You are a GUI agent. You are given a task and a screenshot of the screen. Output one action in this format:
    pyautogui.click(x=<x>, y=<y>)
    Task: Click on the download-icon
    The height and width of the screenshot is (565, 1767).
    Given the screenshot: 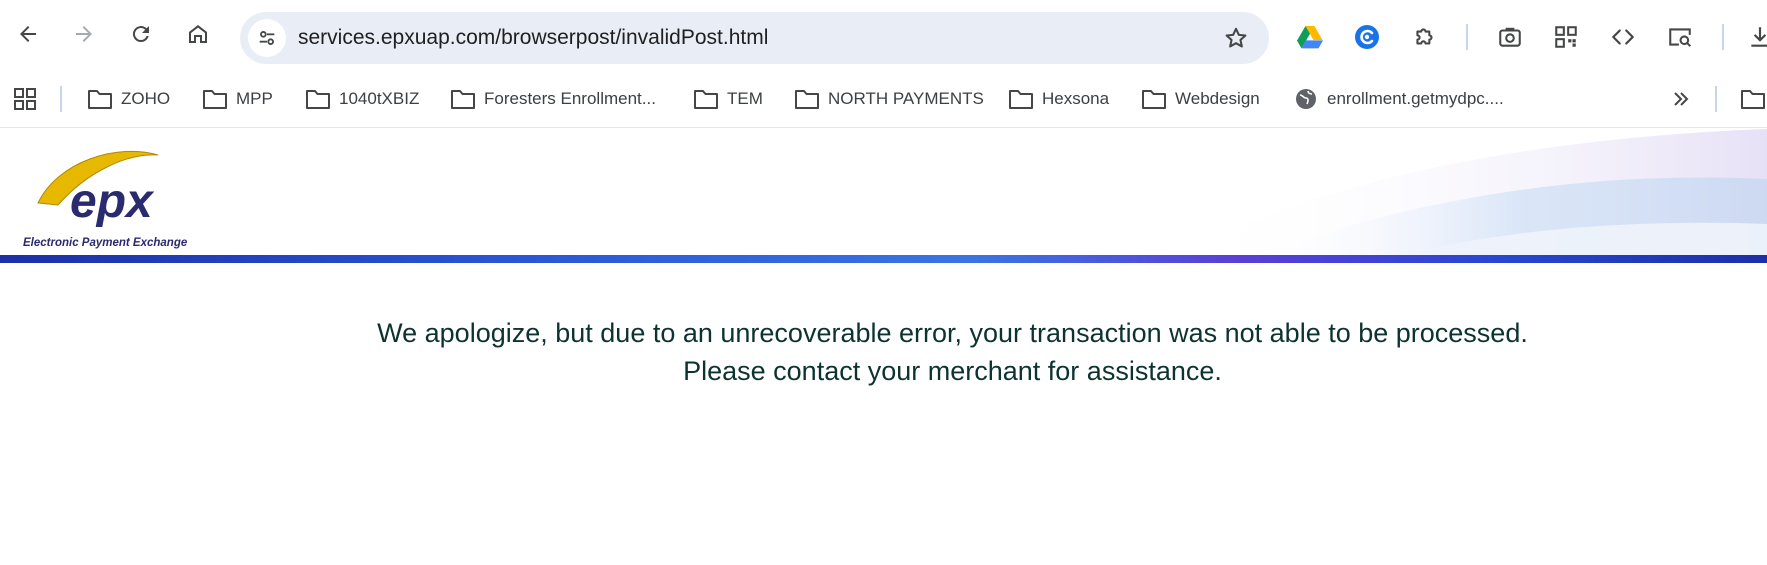 What is the action you would take?
    pyautogui.click(x=1756, y=37)
    